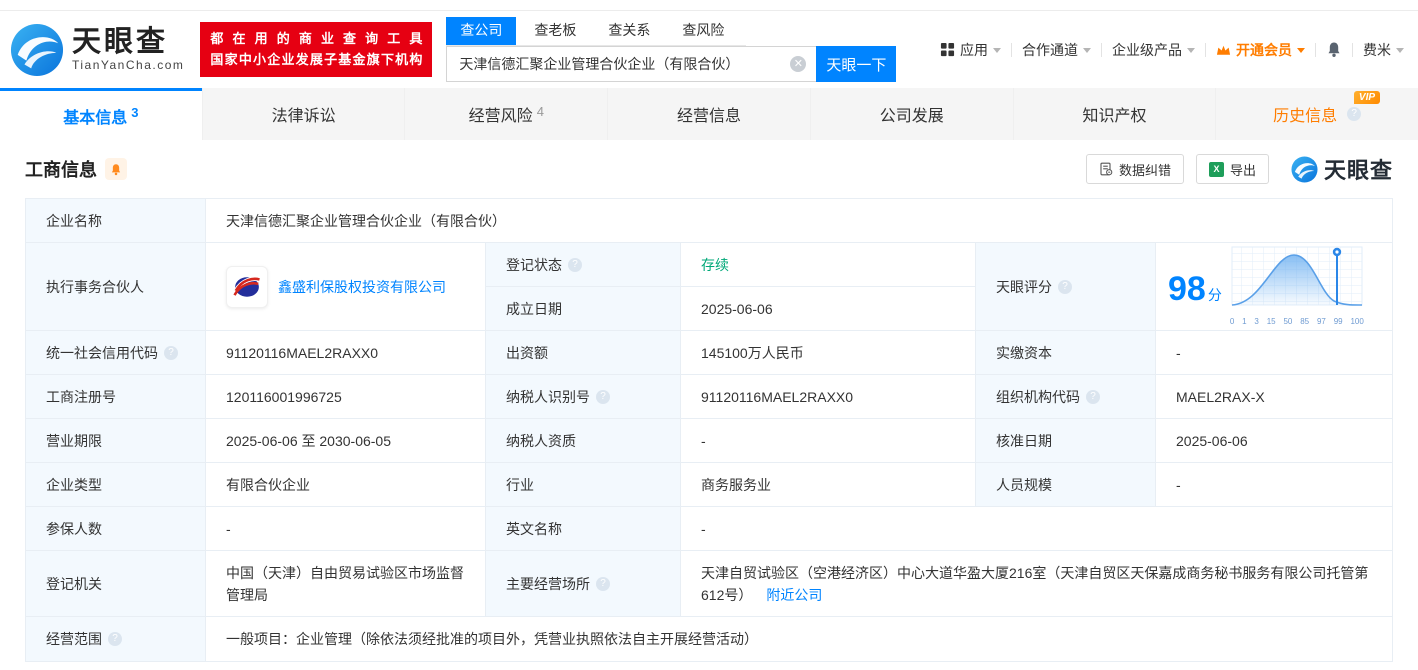 The width and height of the screenshot is (1418, 670). I want to click on registry-authority-label: 登记机关, so click(116, 584).